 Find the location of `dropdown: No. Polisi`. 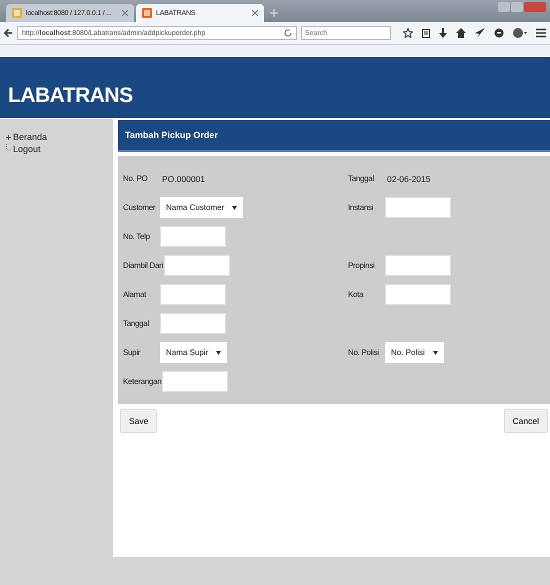

dropdown: No. Polisi is located at coordinates (414, 352).